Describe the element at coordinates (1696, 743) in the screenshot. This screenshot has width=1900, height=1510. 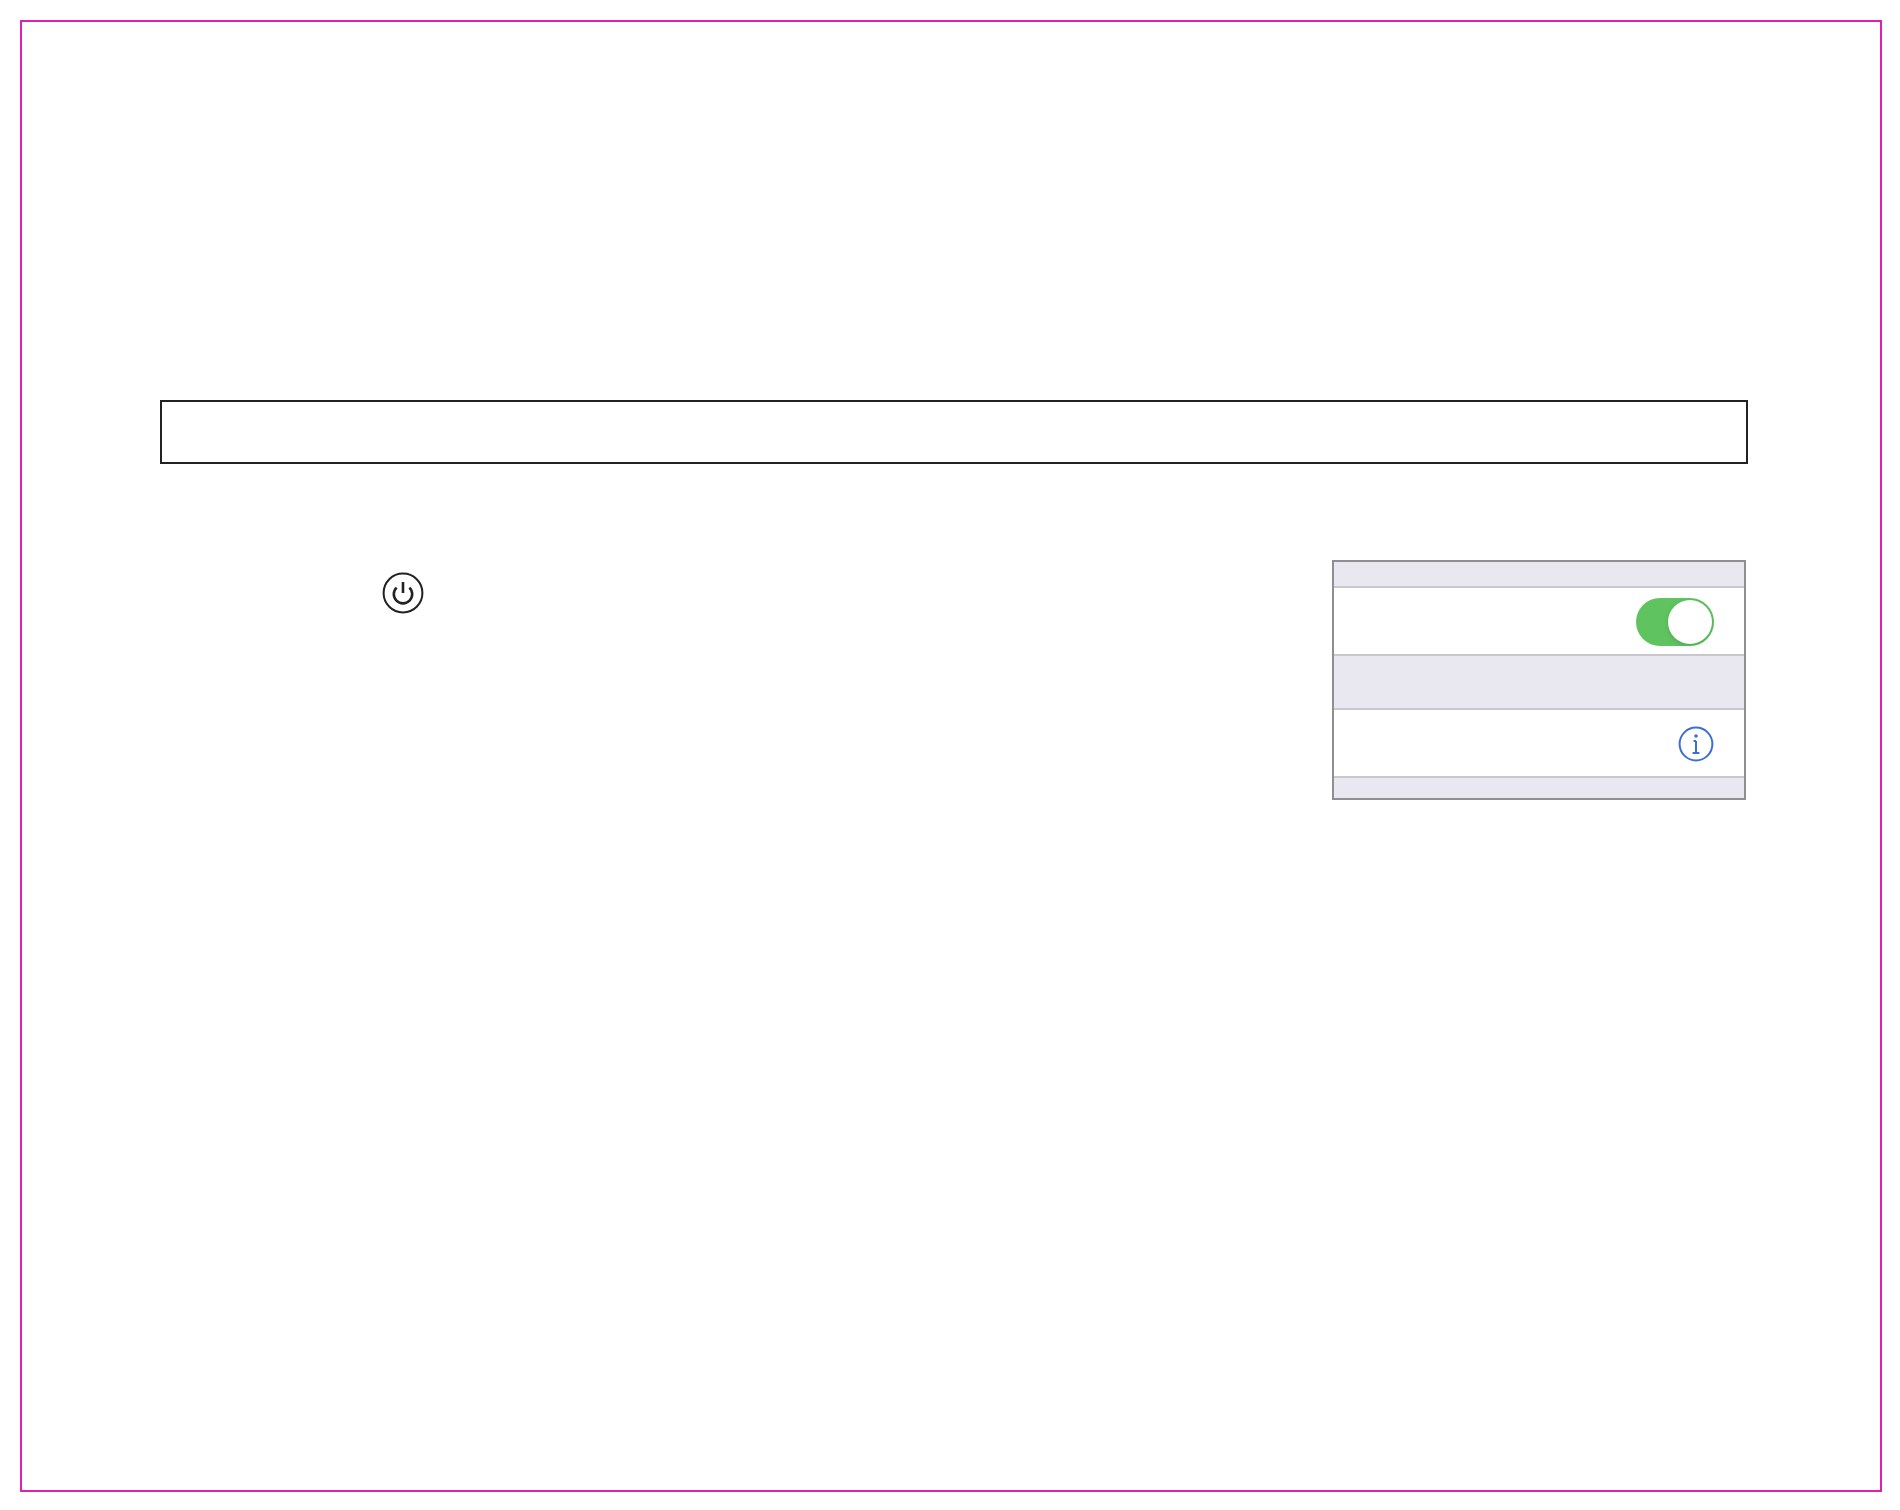
I see `info-icon` at that location.